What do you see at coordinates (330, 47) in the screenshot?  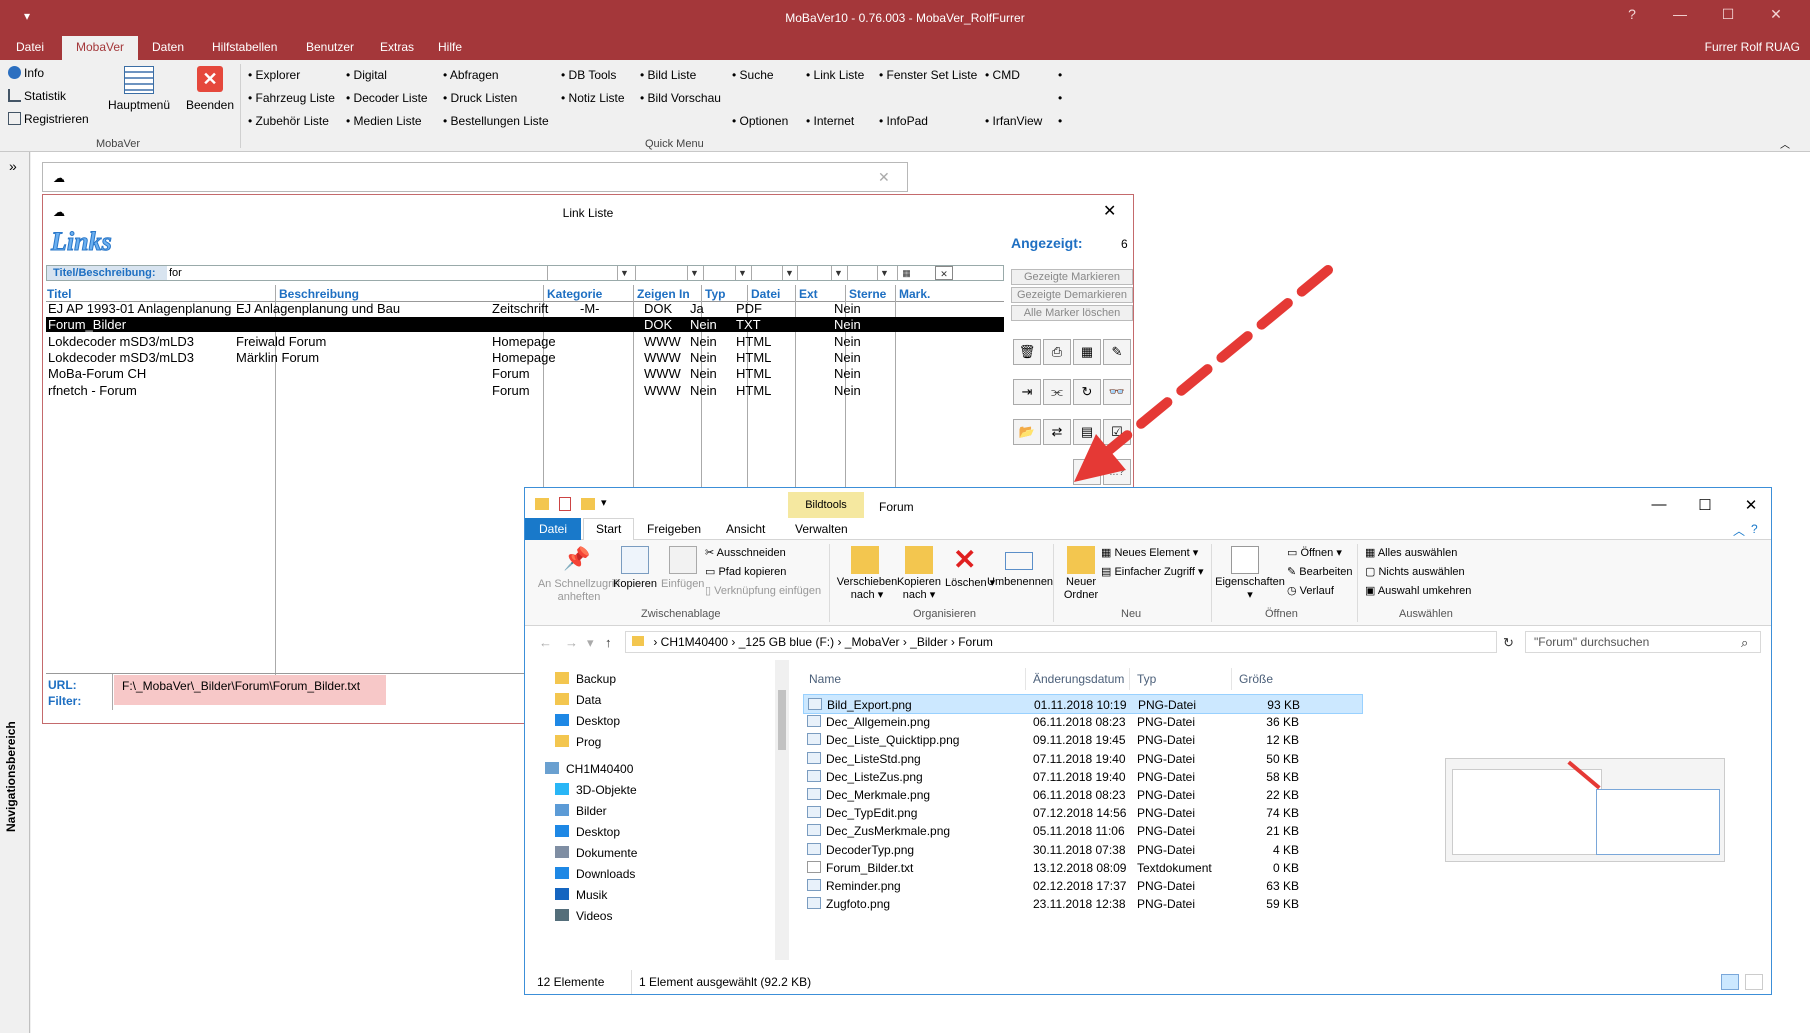 I see `tab-benutzer: Benutzer` at bounding box center [330, 47].